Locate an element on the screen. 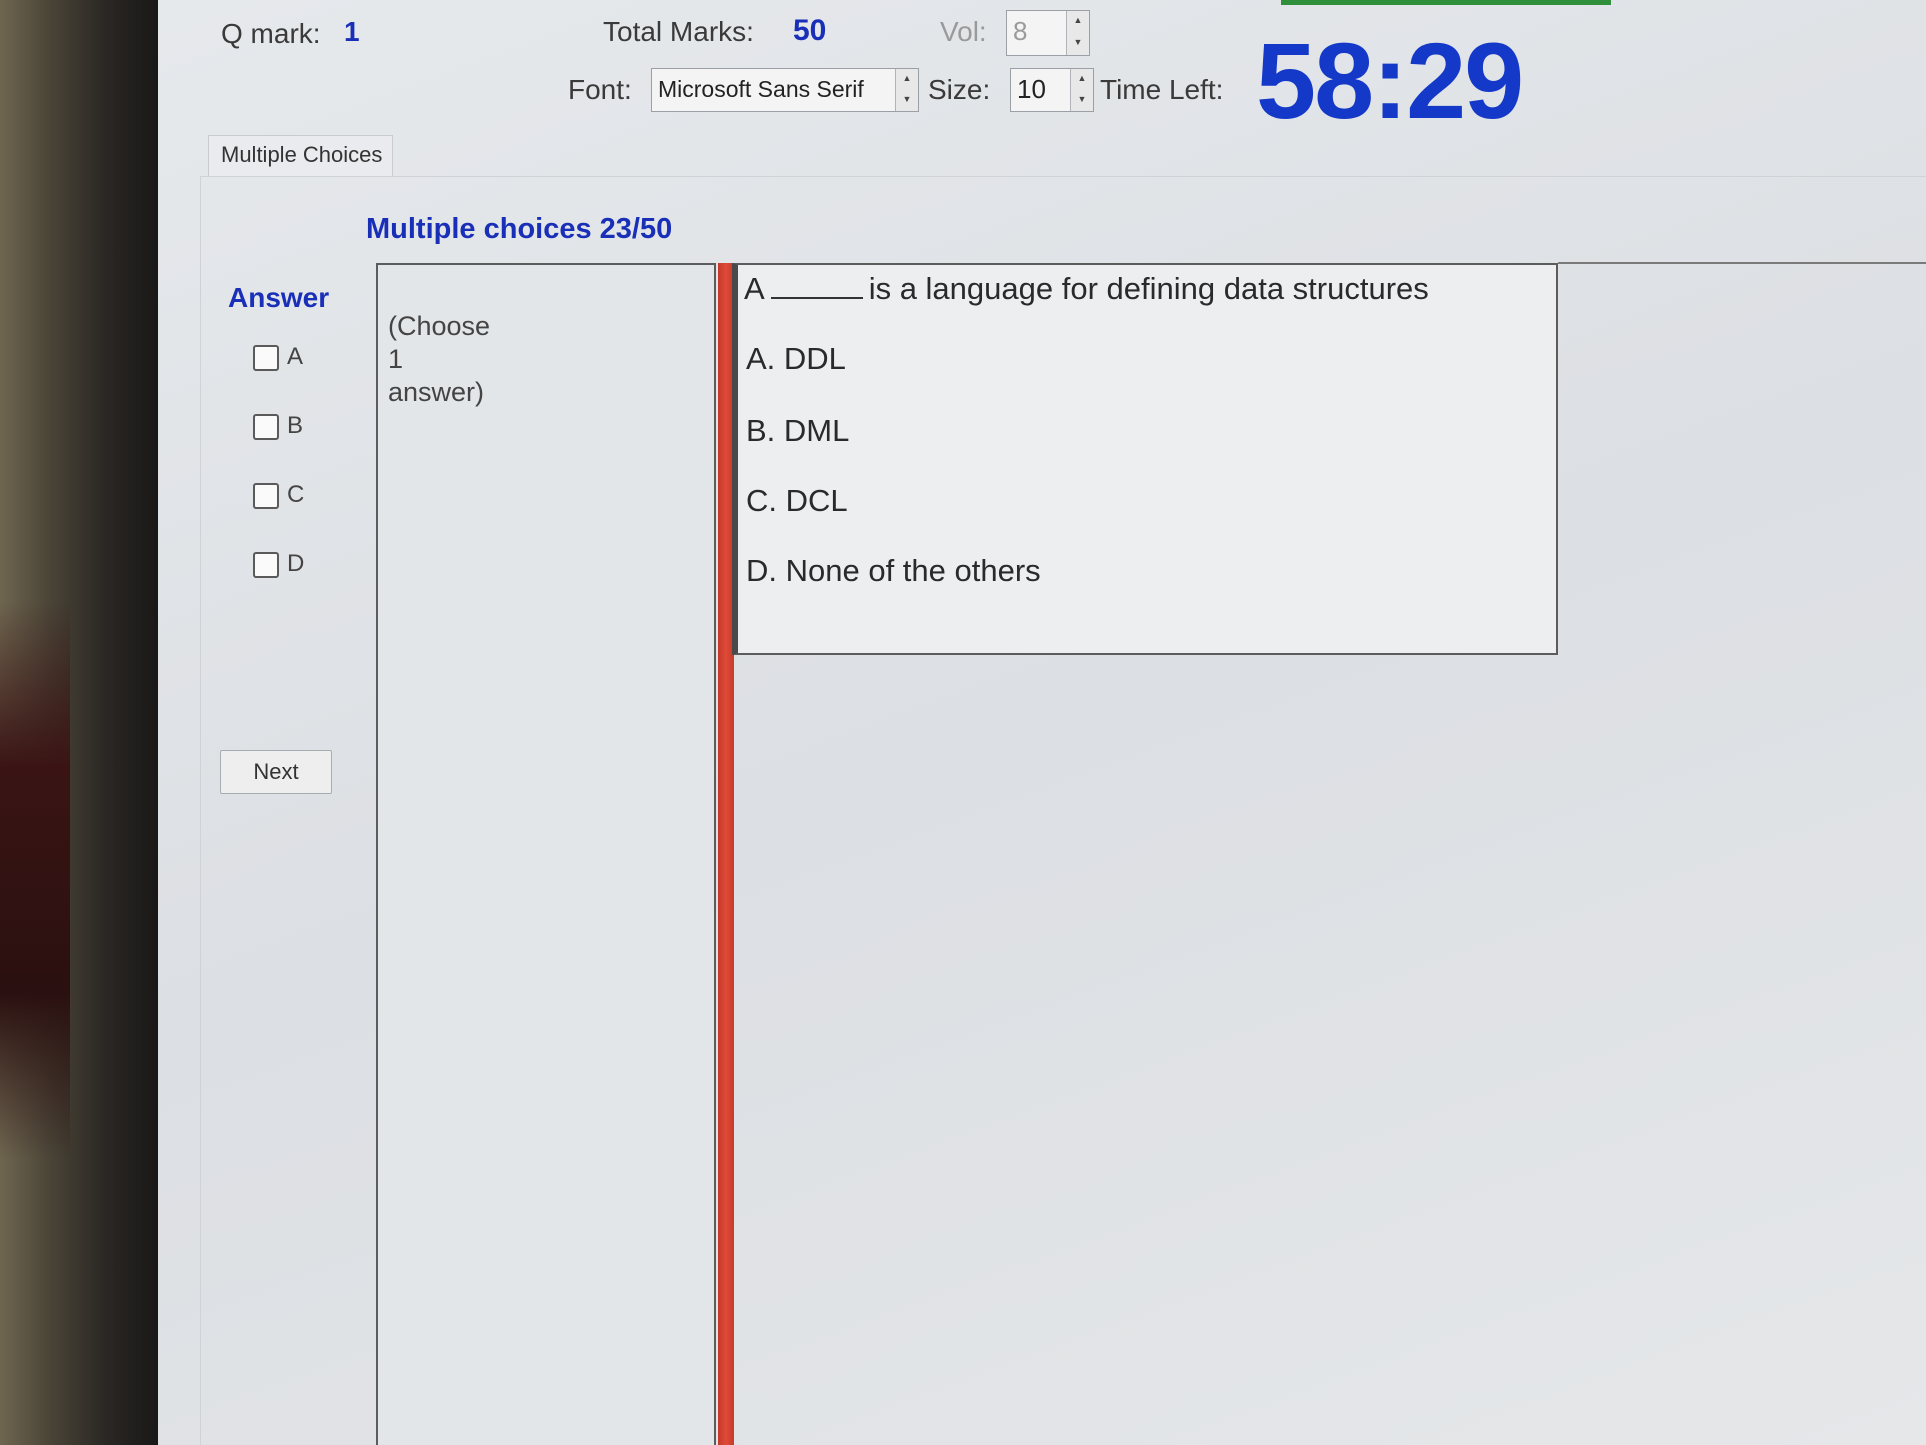 This screenshot has height=1445, width=1926. q-mark-label: Q mark: is located at coordinates (271, 33).